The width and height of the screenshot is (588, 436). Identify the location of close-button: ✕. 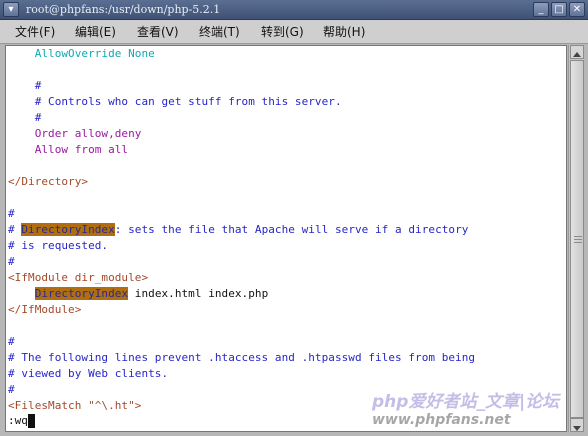
(577, 9).